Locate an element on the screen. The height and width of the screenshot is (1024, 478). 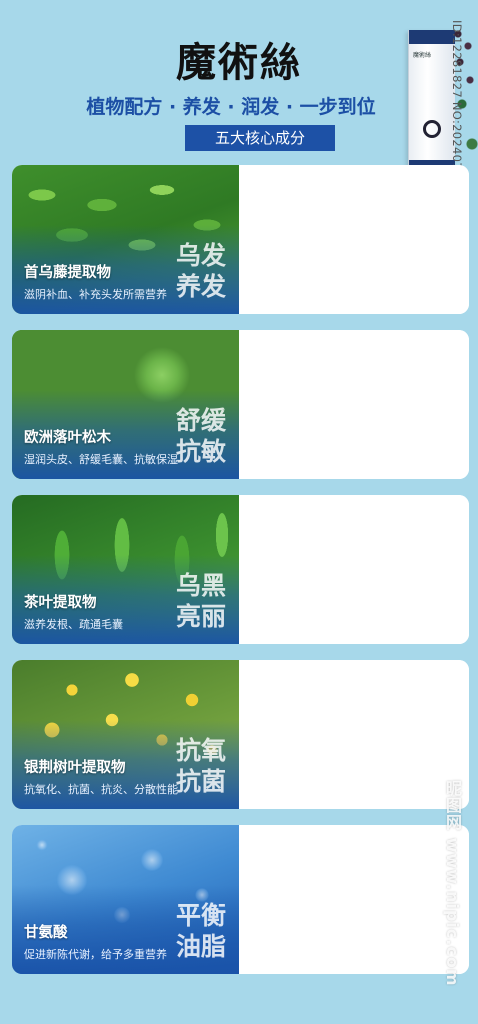
effect-line-2: 养发 is located at coordinates (200, 286).